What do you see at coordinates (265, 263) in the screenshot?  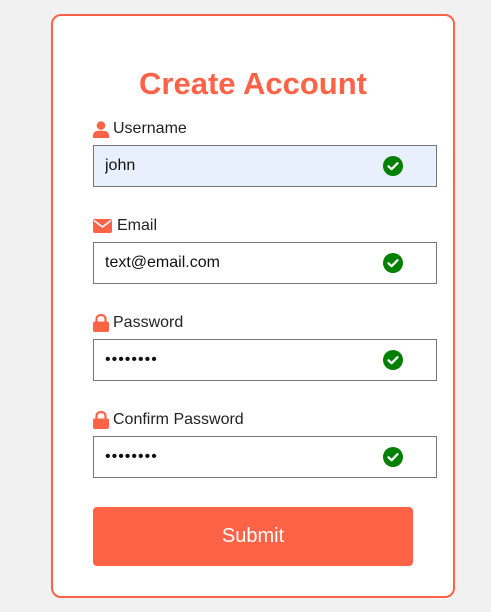 I see `email-input-box` at bounding box center [265, 263].